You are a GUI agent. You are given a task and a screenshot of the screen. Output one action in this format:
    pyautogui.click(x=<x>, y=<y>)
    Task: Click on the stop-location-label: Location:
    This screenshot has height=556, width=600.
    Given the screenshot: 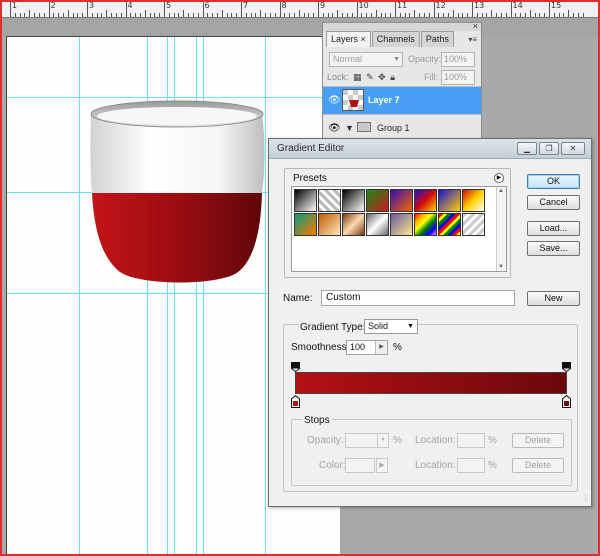 What is the action you would take?
    pyautogui.click(x=435, y=440)
    